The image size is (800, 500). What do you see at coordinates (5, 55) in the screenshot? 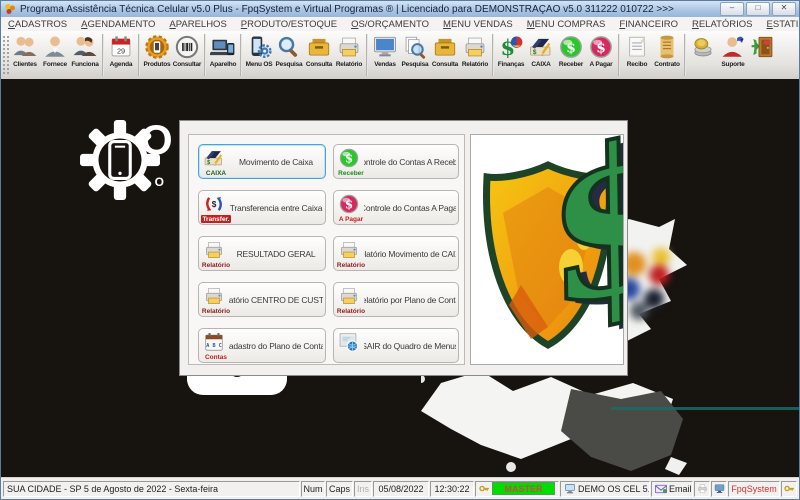
I see `toolbar-grip` at bounding box center [5, 55].